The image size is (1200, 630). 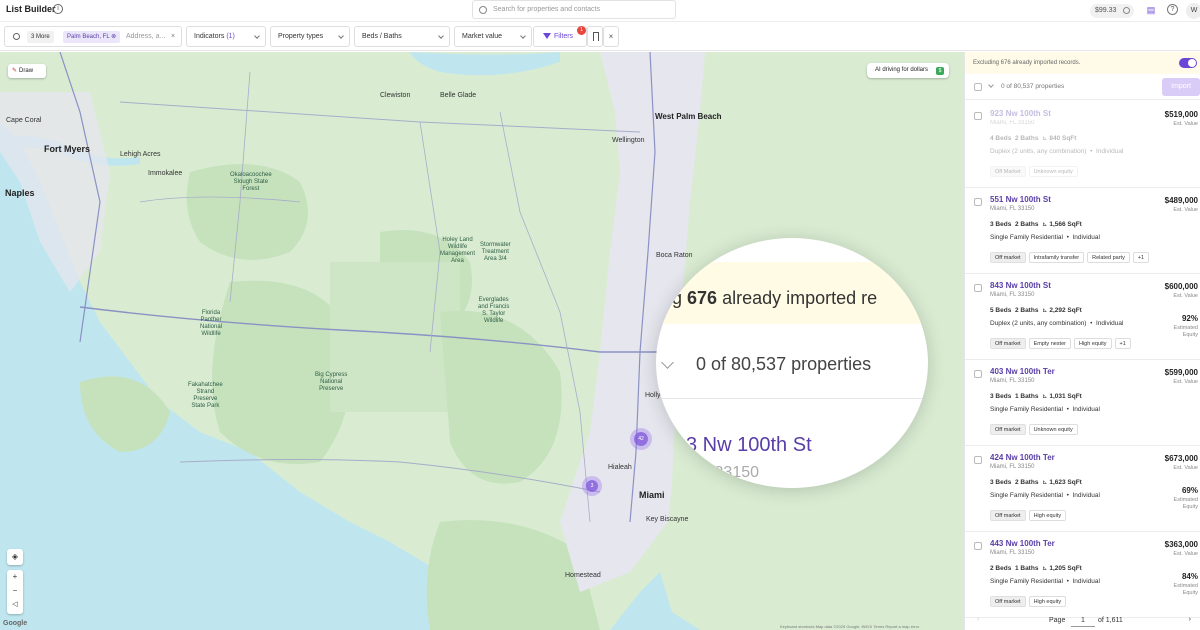 I want to click on est-value: $363,000, so click(x=1181, y=544).